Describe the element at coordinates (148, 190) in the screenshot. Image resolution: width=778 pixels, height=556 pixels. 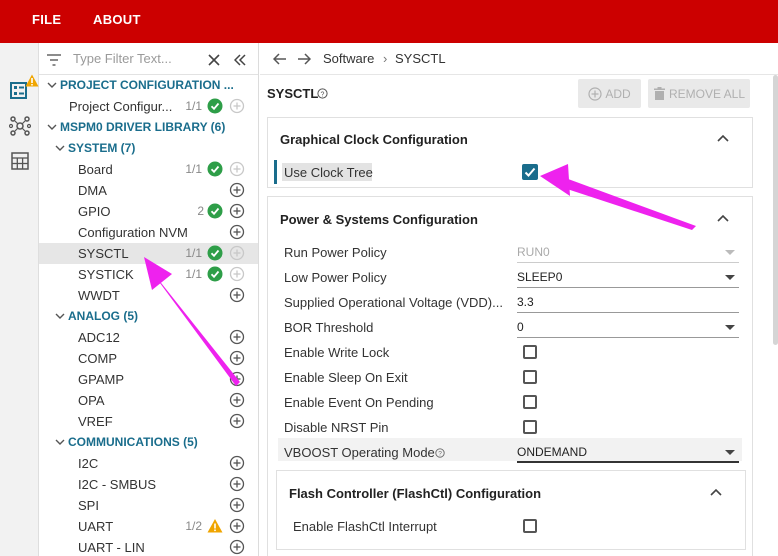
I see `tree-item-dma: DMA` at that location.